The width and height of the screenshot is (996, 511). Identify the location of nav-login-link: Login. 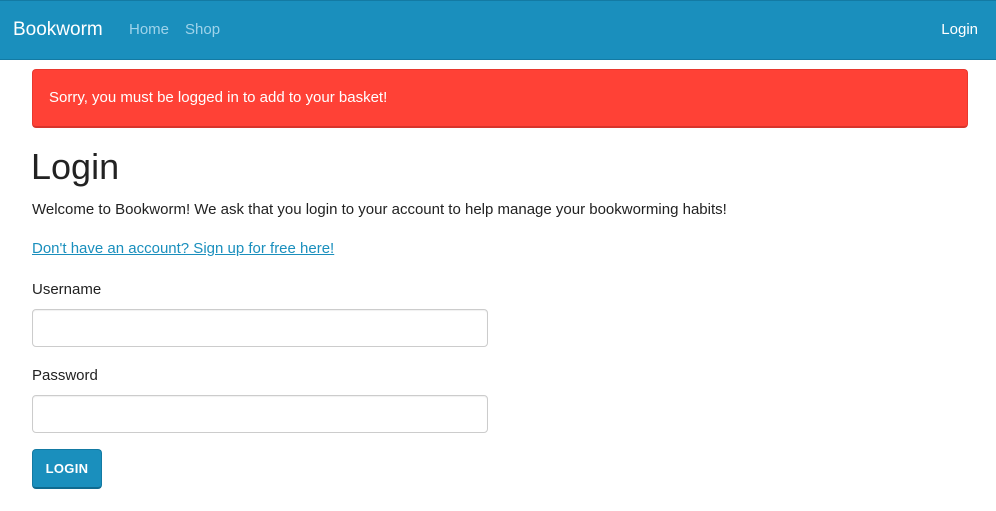
(959, 30).